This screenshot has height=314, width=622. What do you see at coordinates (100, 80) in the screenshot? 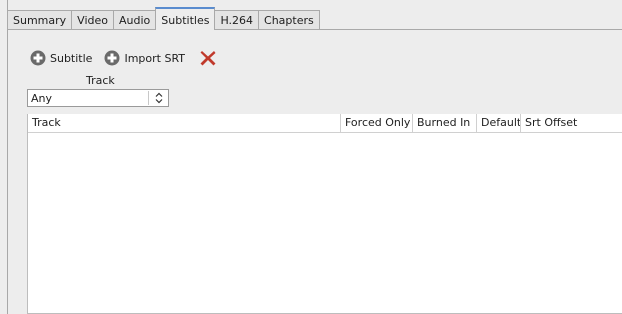
I see `track-filter-label: Track` at bounding box center [100, 80].